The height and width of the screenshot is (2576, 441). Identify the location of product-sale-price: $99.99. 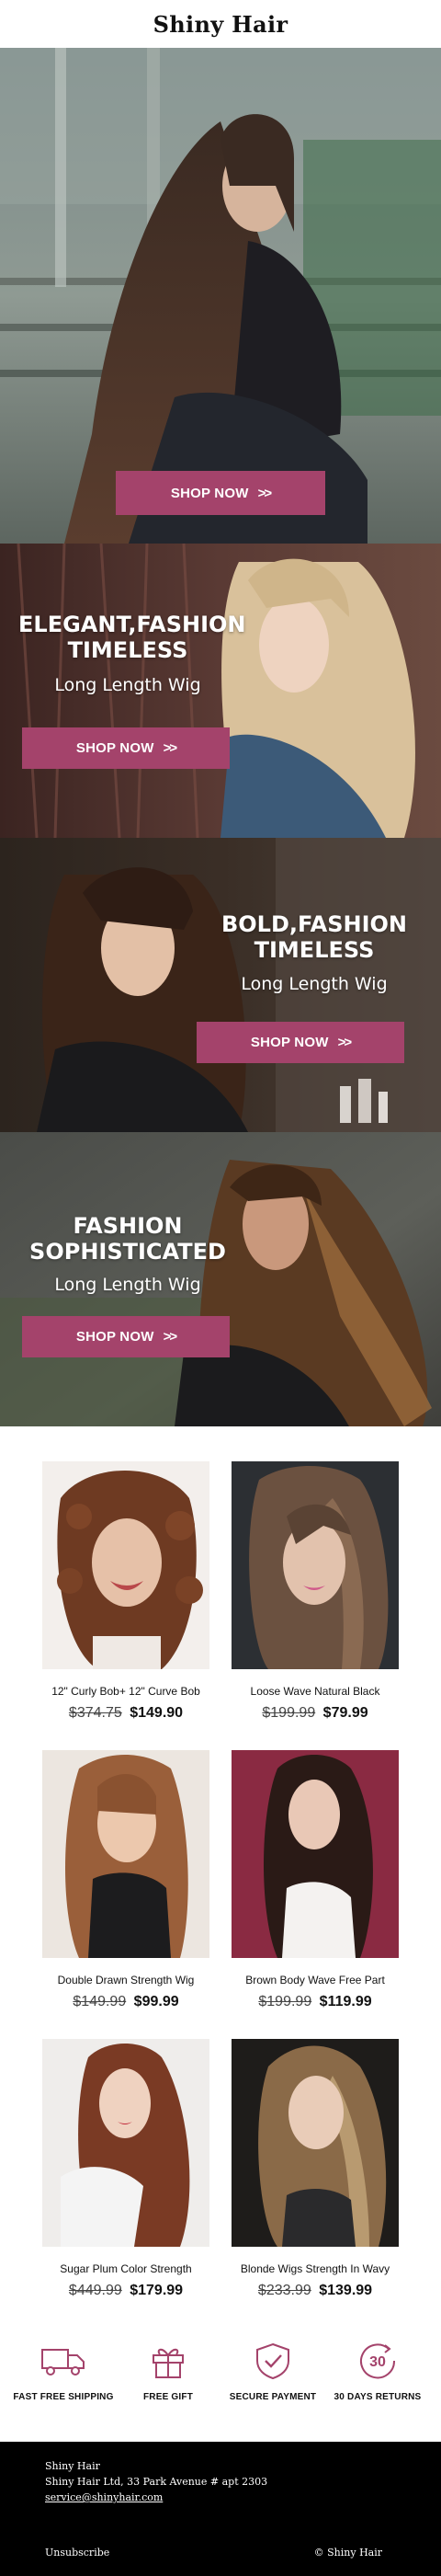
(156, 2001).